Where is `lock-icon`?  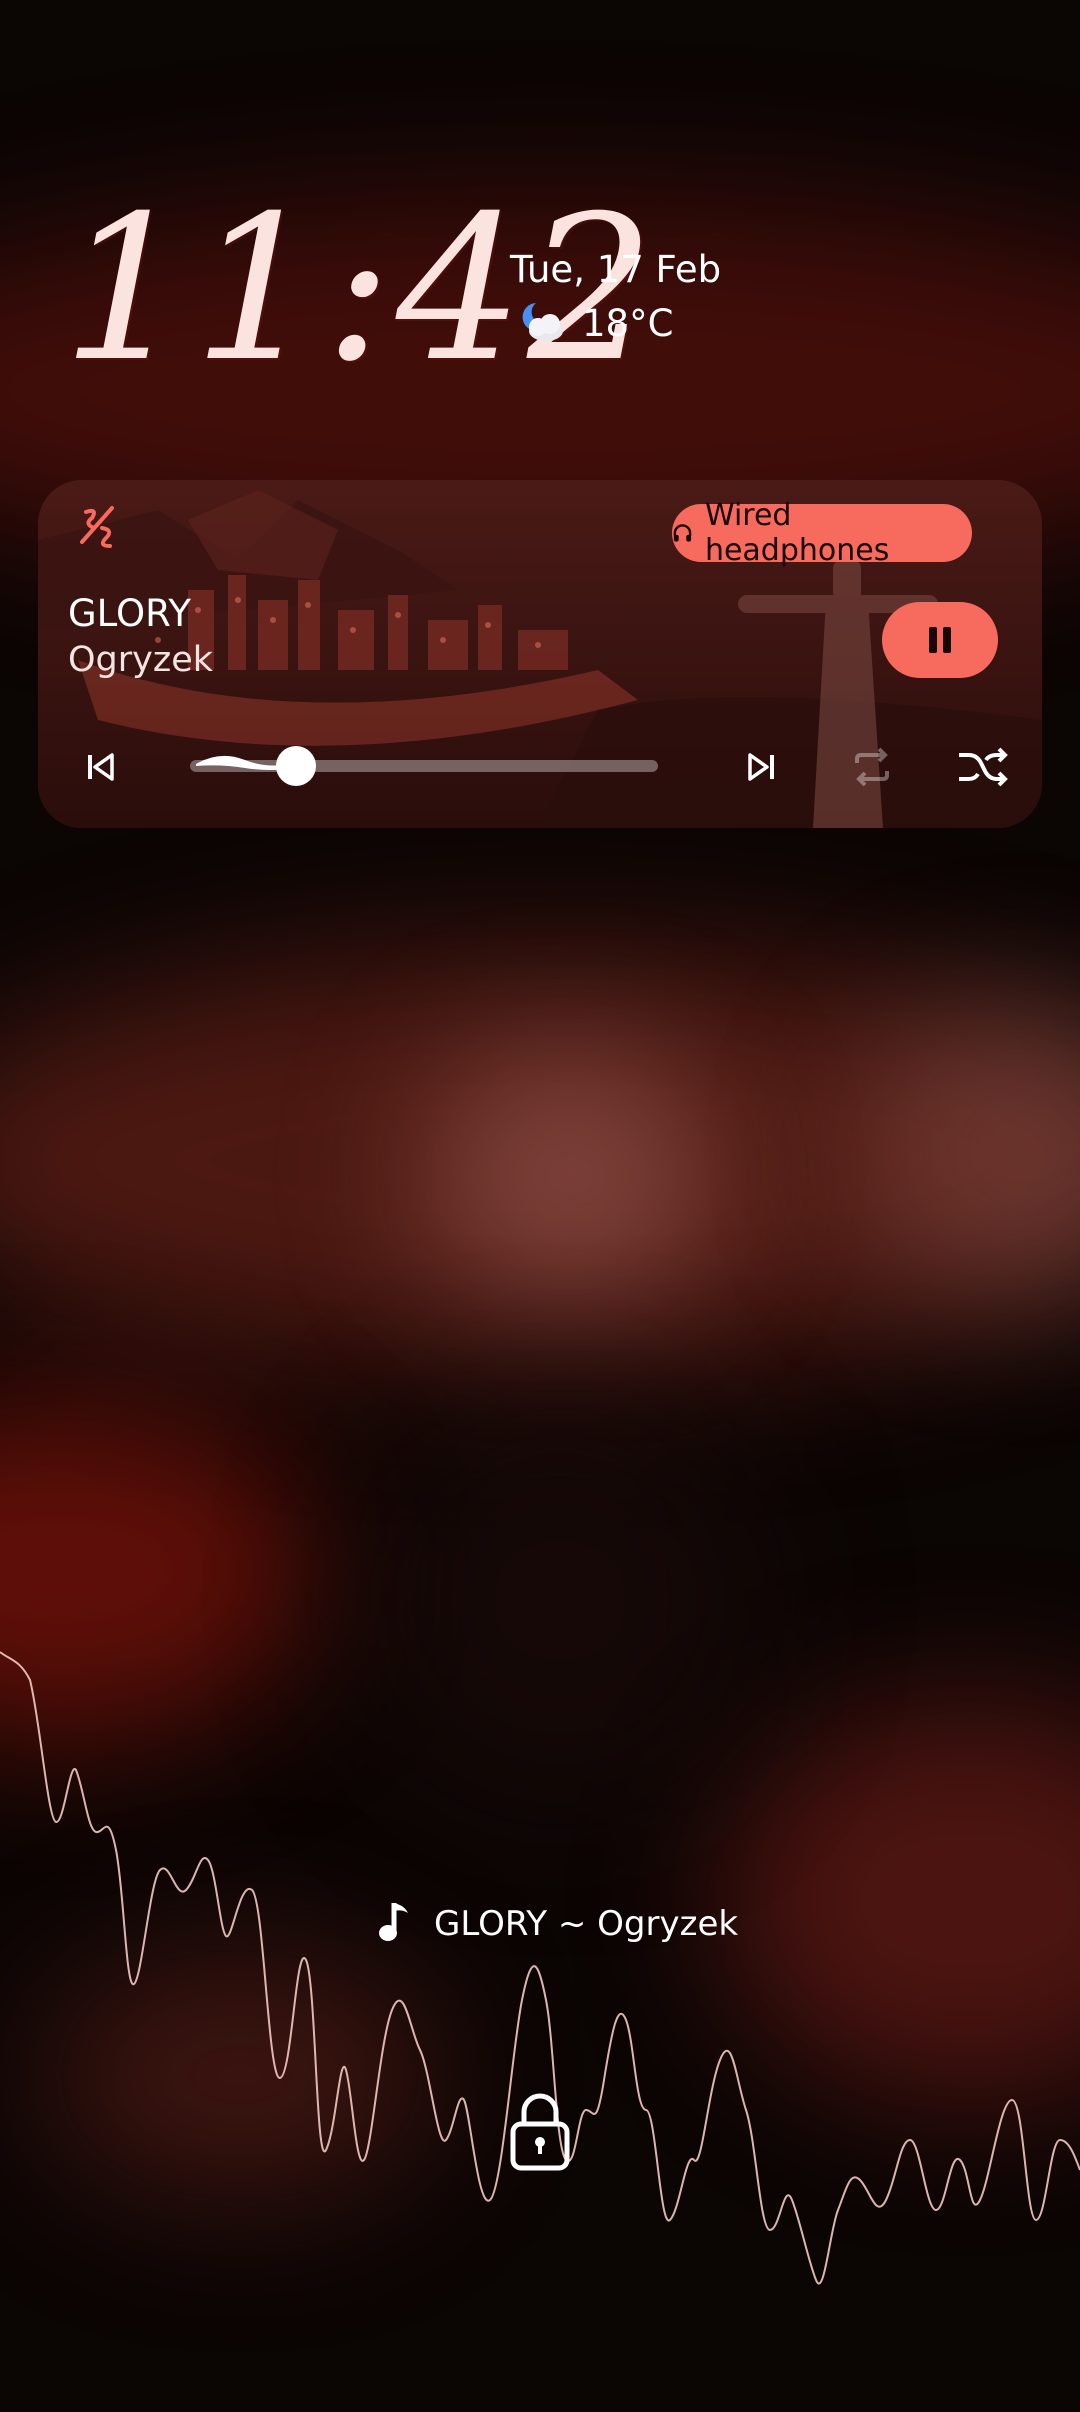 lock-icon is located at coordinates (540, 2132).